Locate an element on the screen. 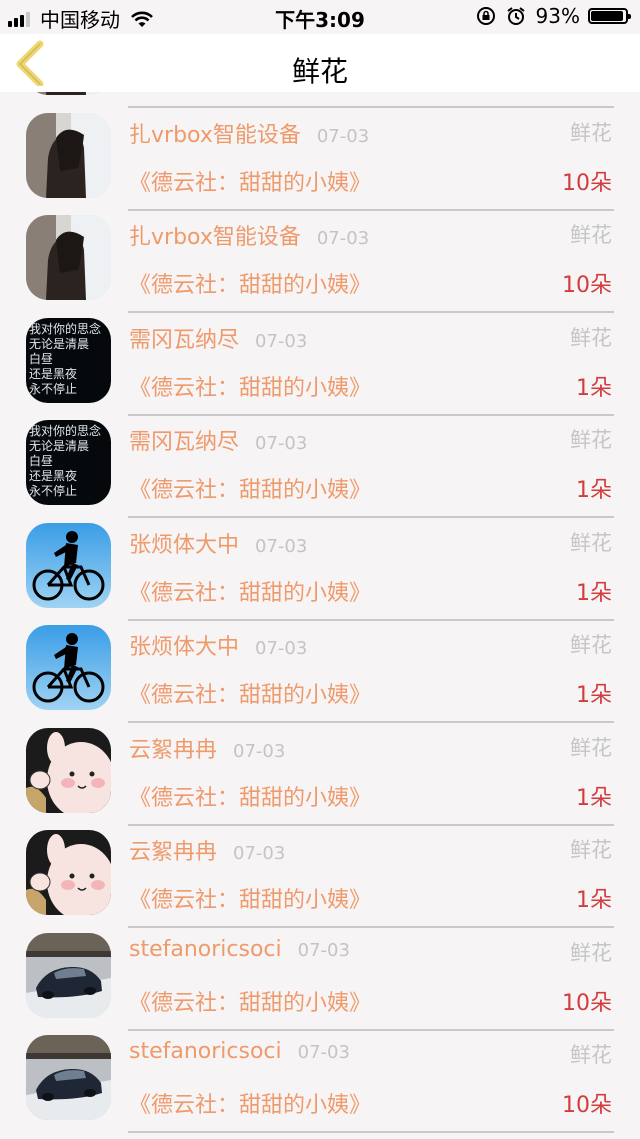  battery-fill is located at coordinates (607, 16).